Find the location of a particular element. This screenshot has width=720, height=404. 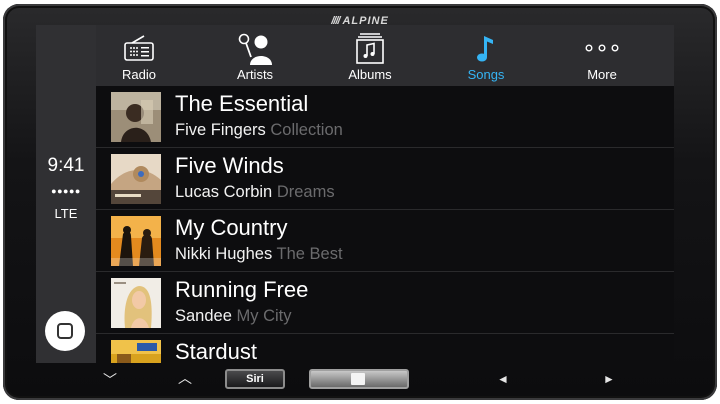

tab-label: Radio is located at coordinates (139, 74).